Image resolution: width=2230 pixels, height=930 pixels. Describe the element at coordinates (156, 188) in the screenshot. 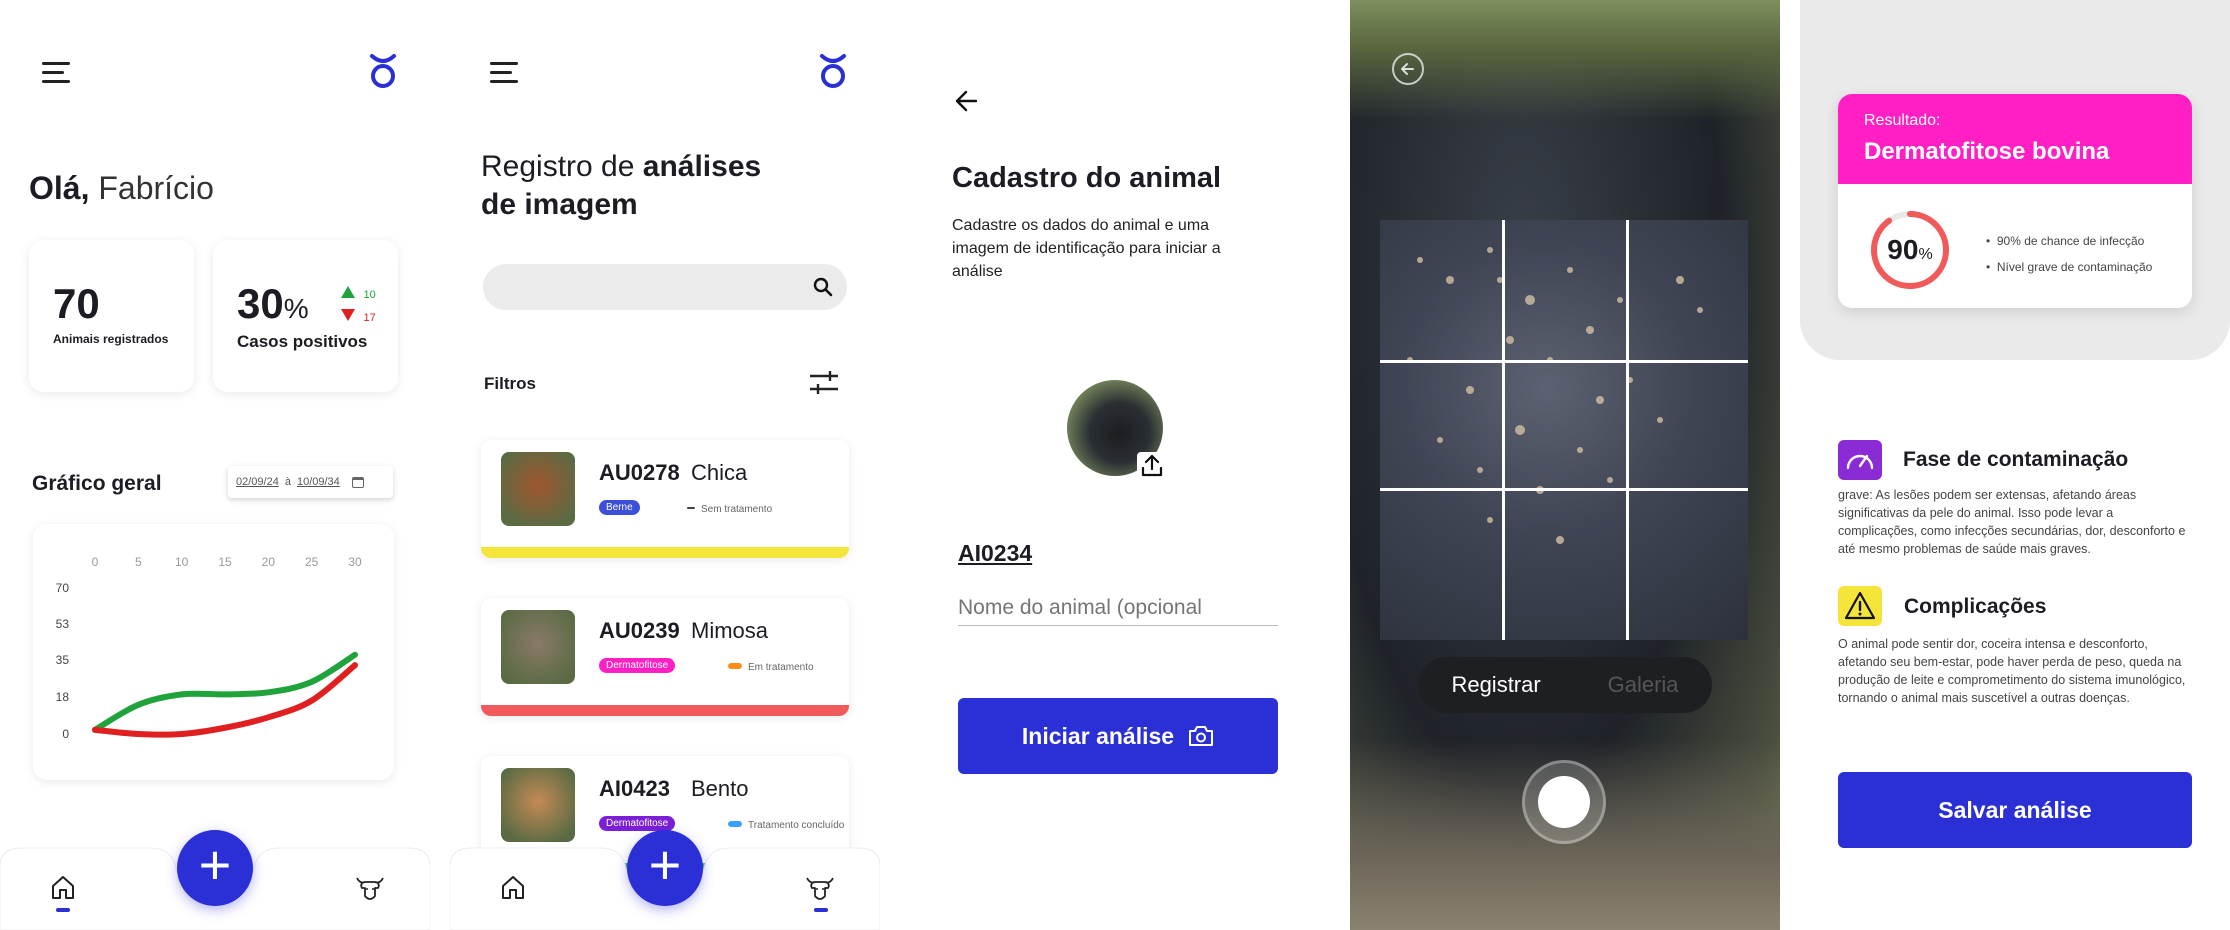

I see `user-name: Fabrício` at that location.